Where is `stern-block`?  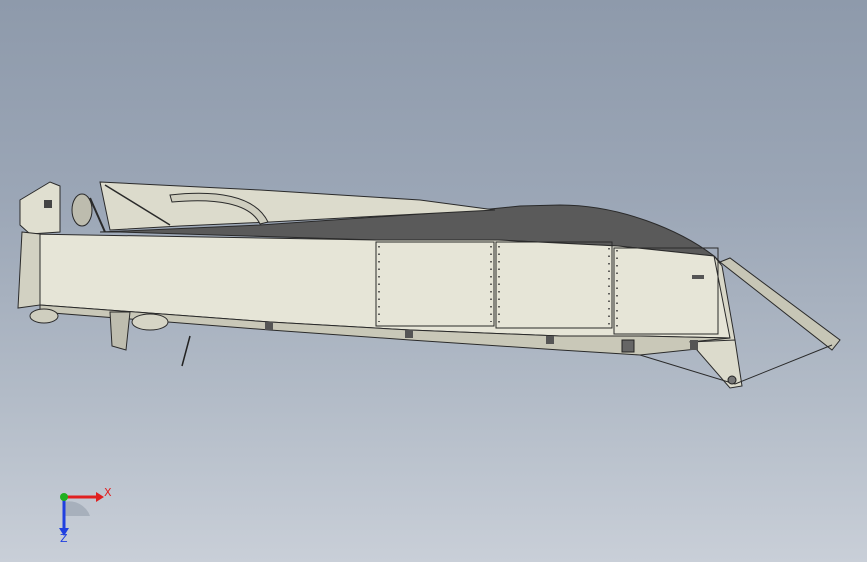
stern-block is located at coordinates (40, 208).